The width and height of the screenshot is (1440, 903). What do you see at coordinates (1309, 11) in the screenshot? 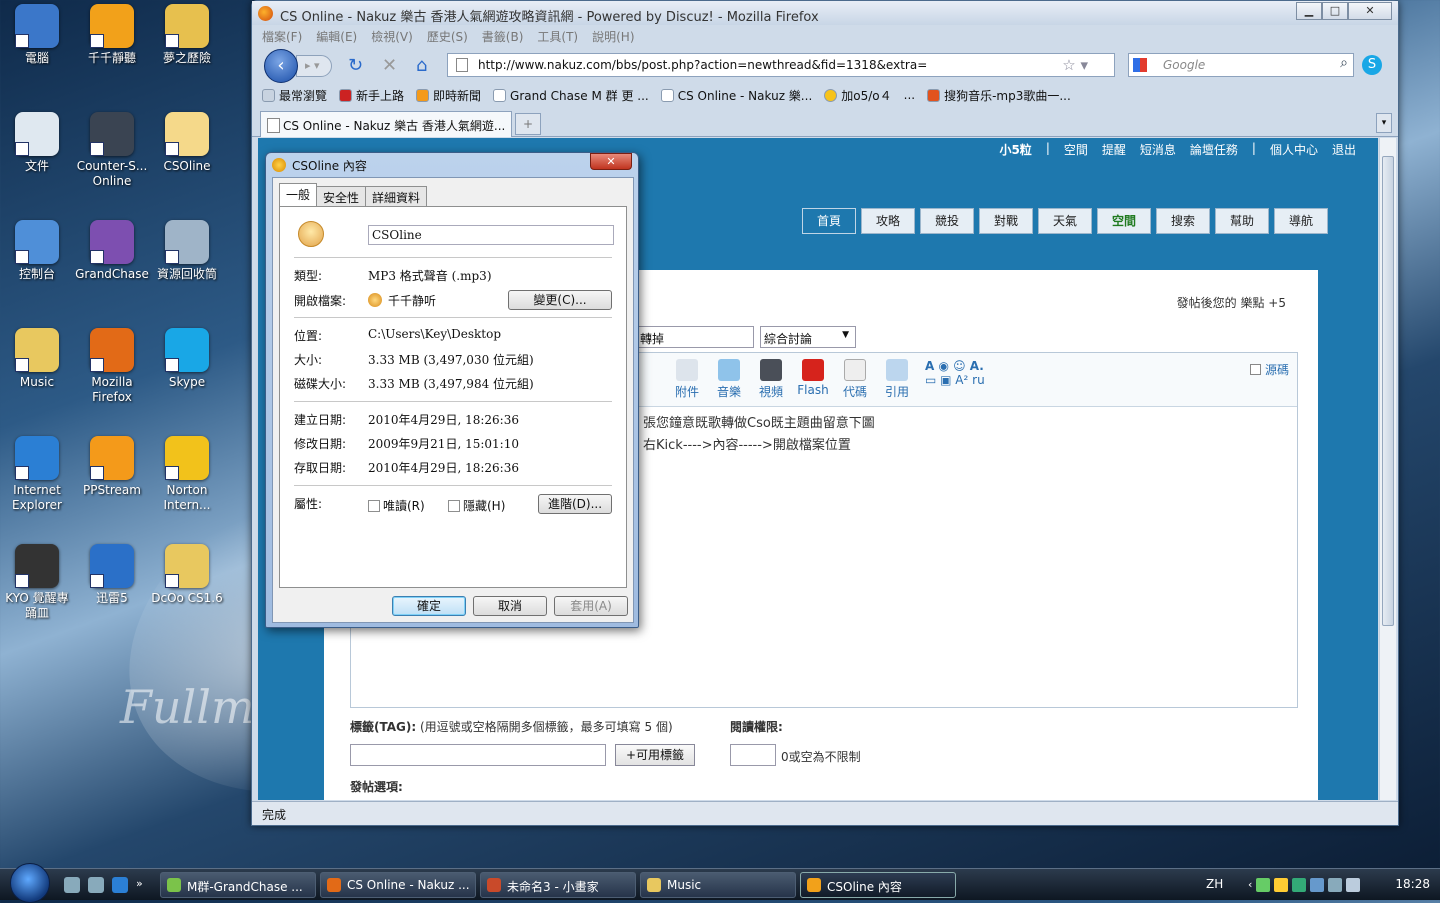
I see `minimize-button: ▁` at bounding box center [1309, 11].